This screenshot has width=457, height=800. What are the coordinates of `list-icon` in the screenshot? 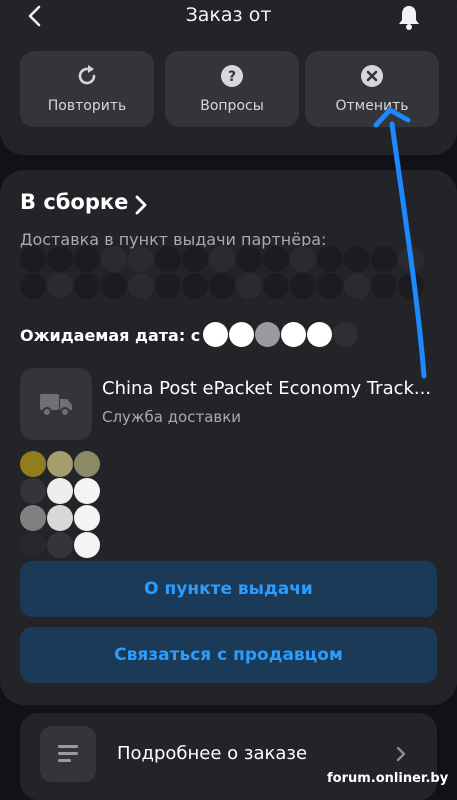 It's located at (68, 753).